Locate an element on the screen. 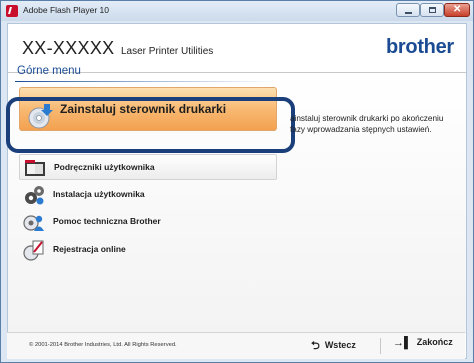  registration-icon is located at coordinates (33, 250).